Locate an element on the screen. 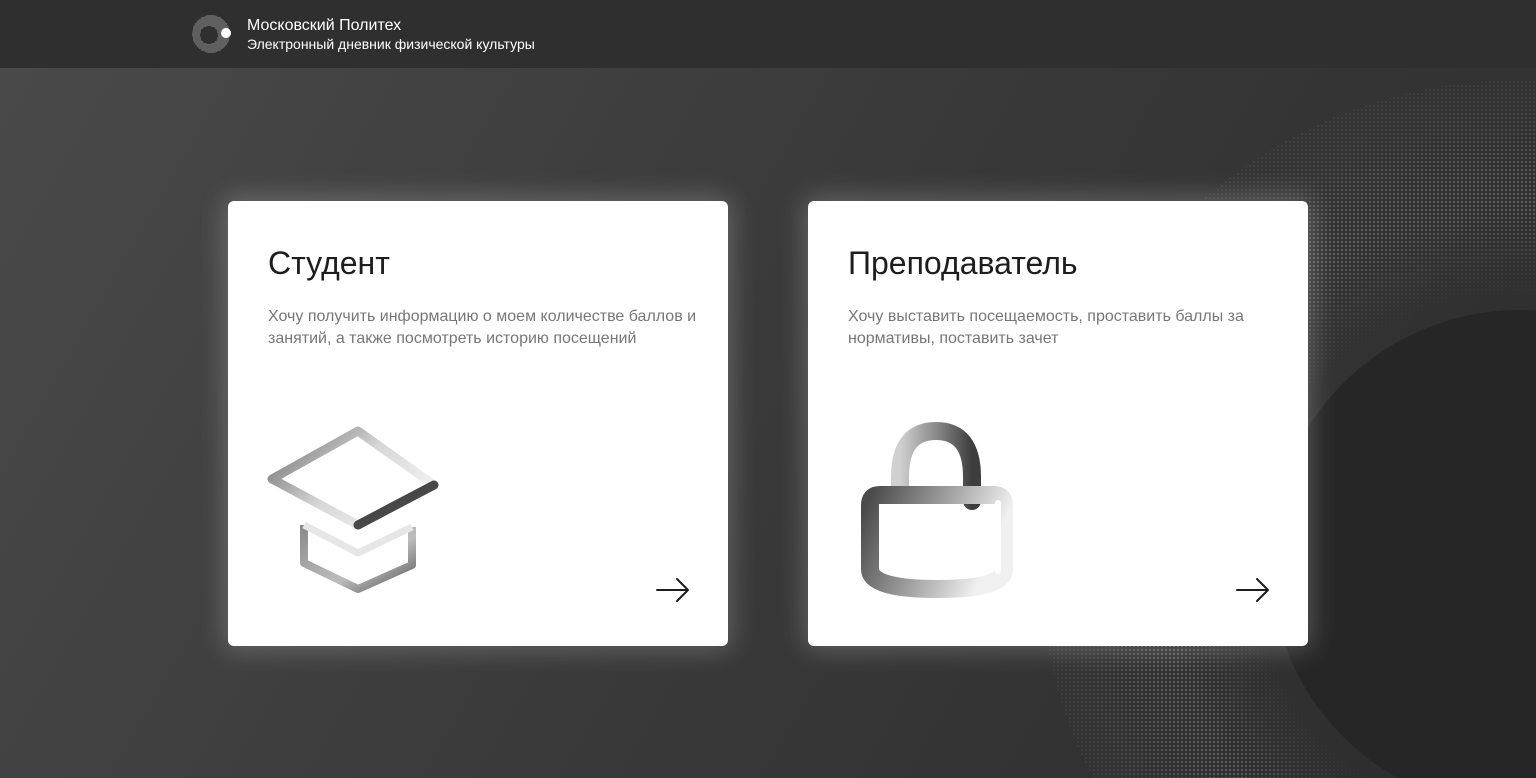  card-title: Преподаватель is located at coordinates (963, 263).